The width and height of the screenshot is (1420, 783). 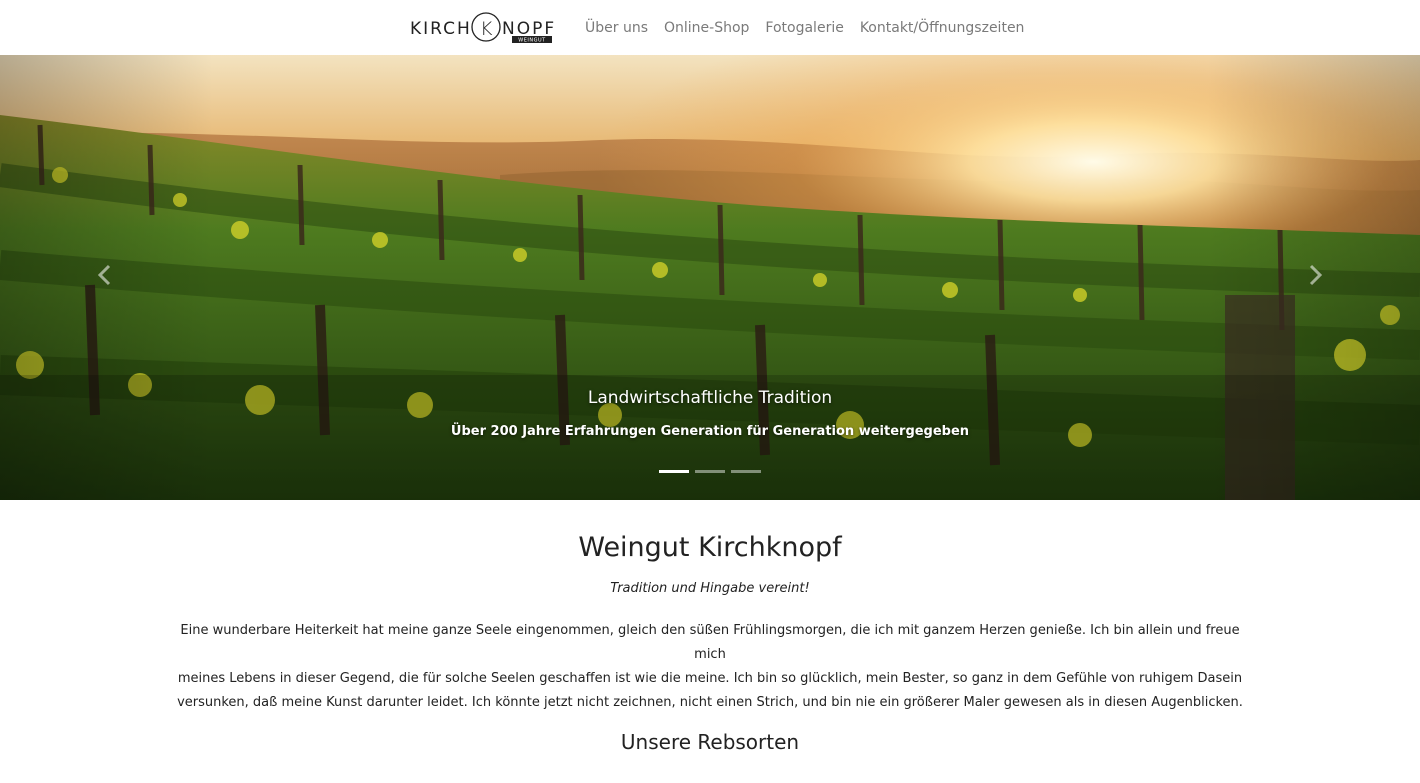 I want to click on carousel-next-button, so click(x=1316, y=275).